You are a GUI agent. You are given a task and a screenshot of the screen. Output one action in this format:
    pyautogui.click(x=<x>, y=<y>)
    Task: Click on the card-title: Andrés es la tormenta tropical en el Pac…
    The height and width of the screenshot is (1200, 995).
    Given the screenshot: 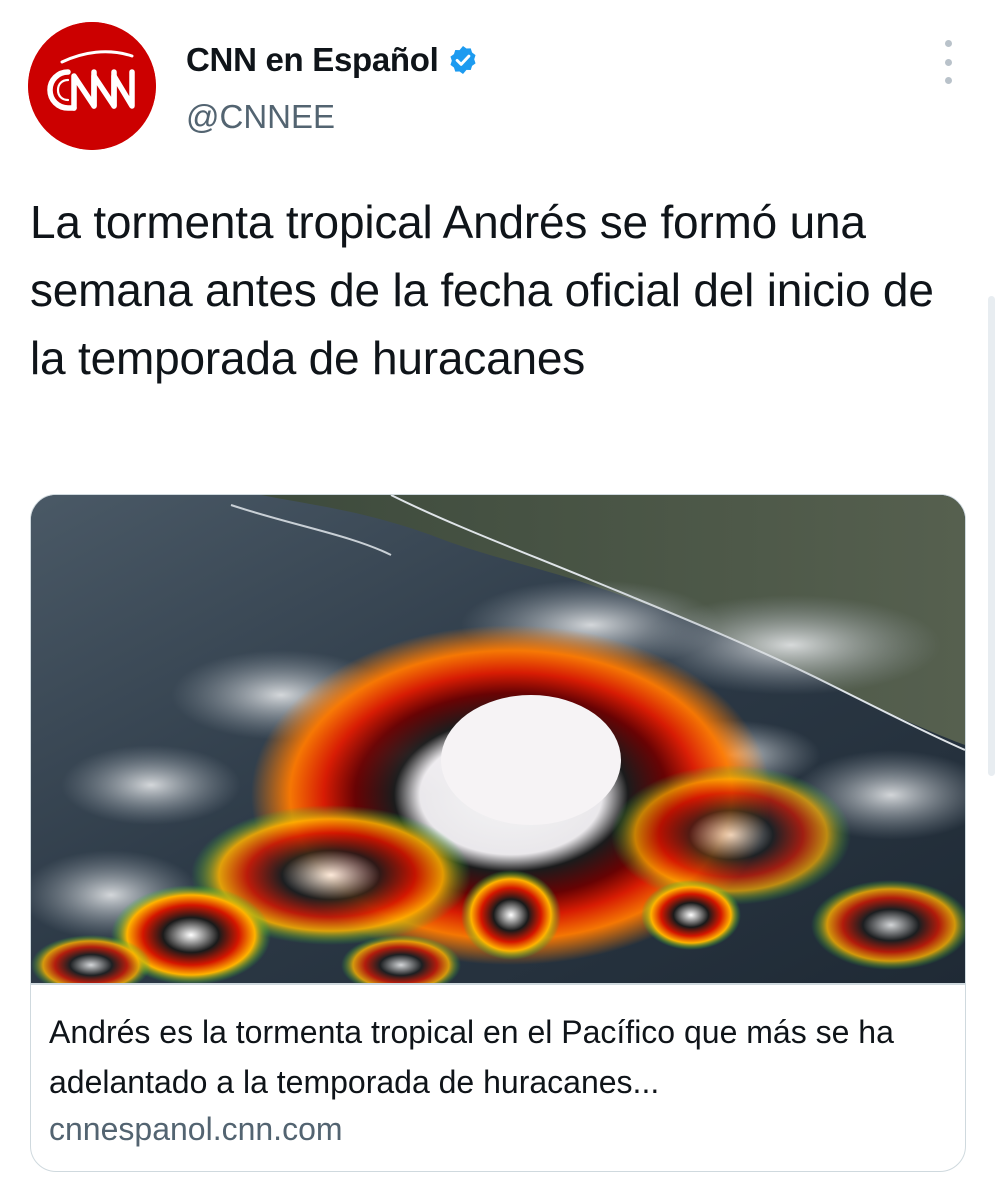 What is the action you would take?
    pyautogui.click(x=499, y=1057)
    